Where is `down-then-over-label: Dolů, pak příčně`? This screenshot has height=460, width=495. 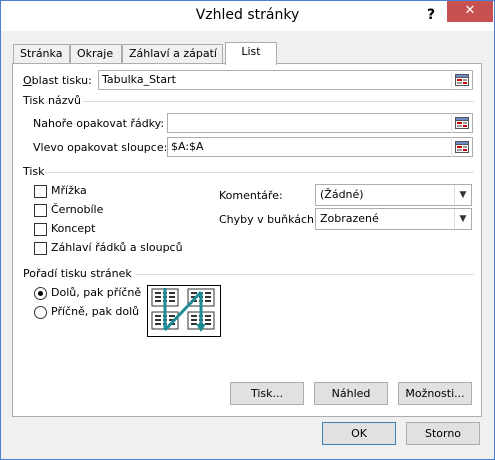 down-then-over-label: Dolů, pak příčně is located at coordinates (96, 292).